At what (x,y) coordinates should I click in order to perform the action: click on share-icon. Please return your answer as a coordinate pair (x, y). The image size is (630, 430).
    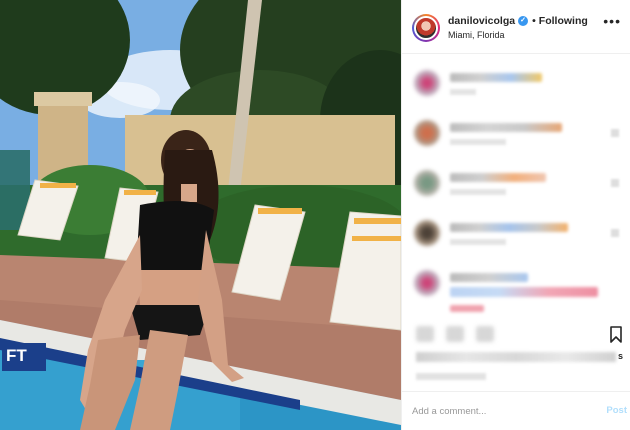
    Looking at the image, I should click on (485, 334).